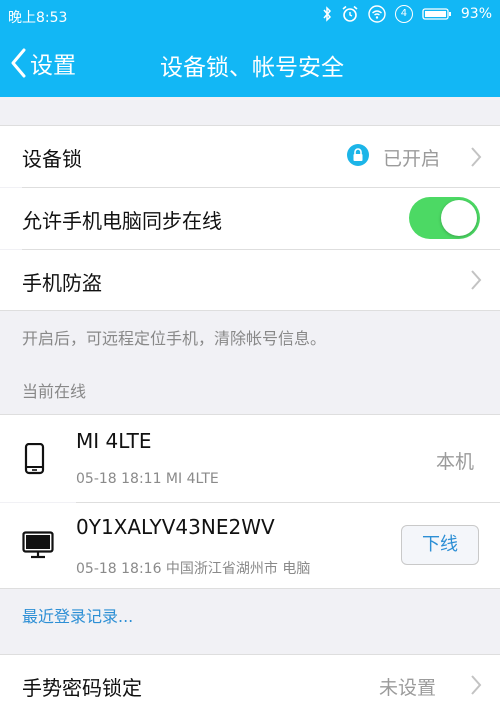 The width and height of the screenshot is (500, 711). Describe the element at coordinates (403, 14) in the screenshot. I see `notification-badge-icon: 4` at that location.